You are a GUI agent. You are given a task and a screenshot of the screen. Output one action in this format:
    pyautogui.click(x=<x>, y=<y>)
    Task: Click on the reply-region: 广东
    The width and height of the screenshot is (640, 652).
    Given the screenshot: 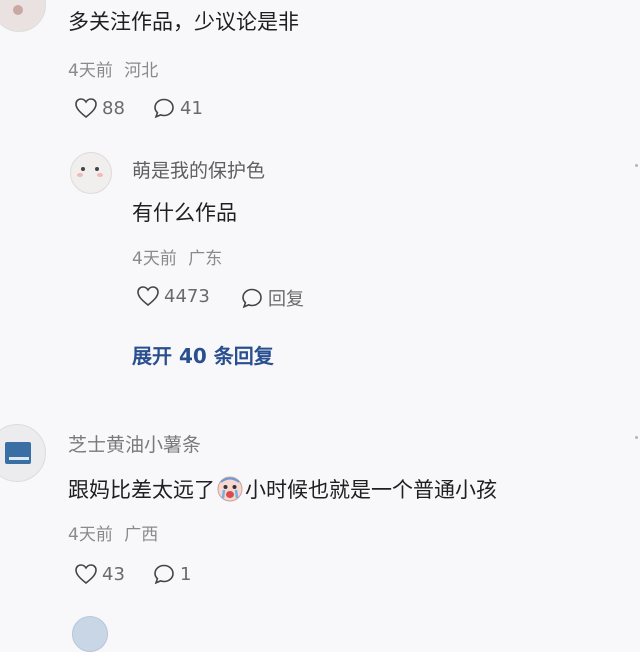 What is the action you would take?
    pyautogui.click(x=205, y=259)
    